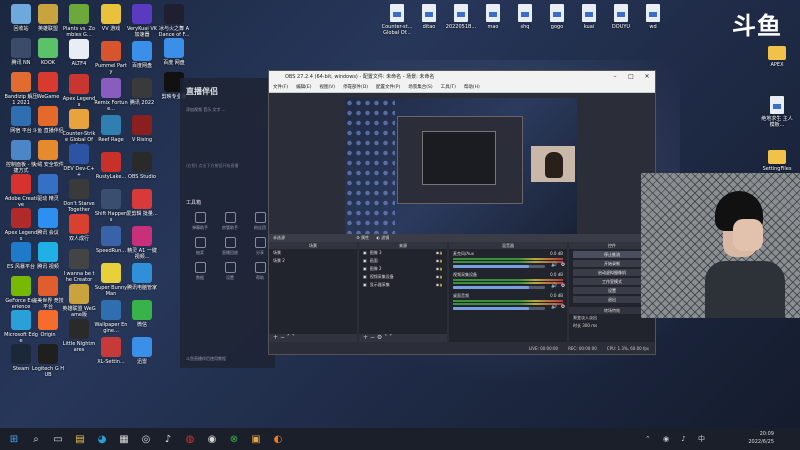 The width and height of the screenshot is (800, 450). I want to click on desktop-icon: VV 游戏, so click(111, 18).